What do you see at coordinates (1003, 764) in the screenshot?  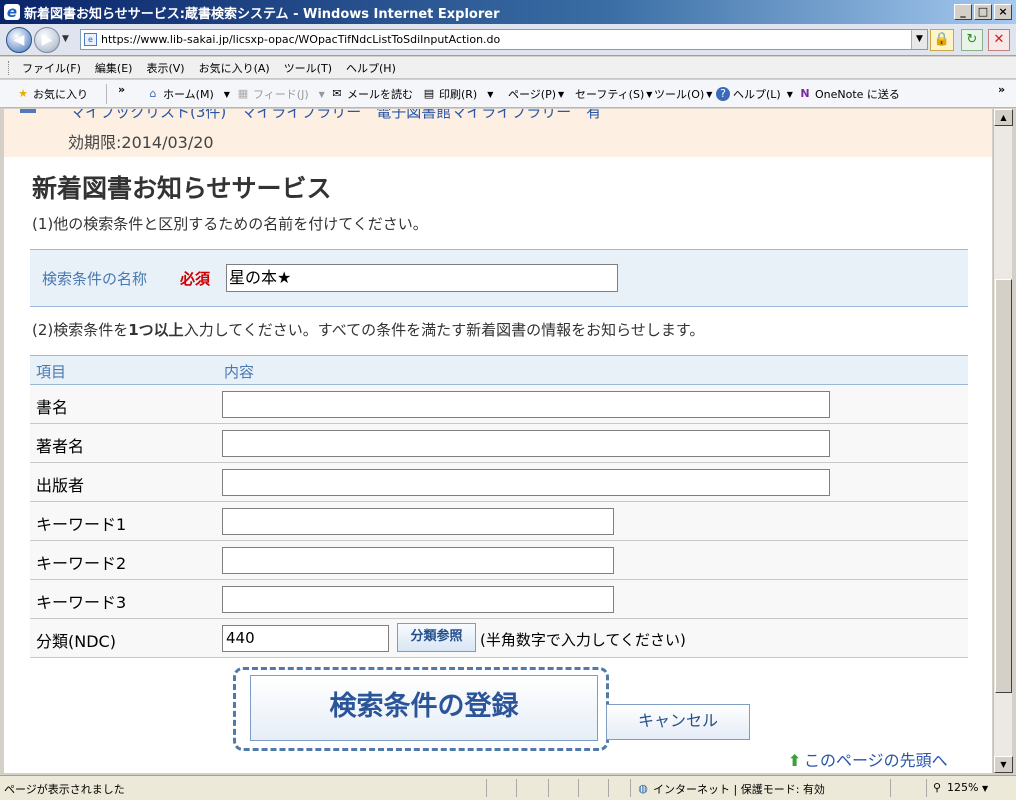 I see `scroll-down-icon: ▼` at bounding box center [1003, 764].